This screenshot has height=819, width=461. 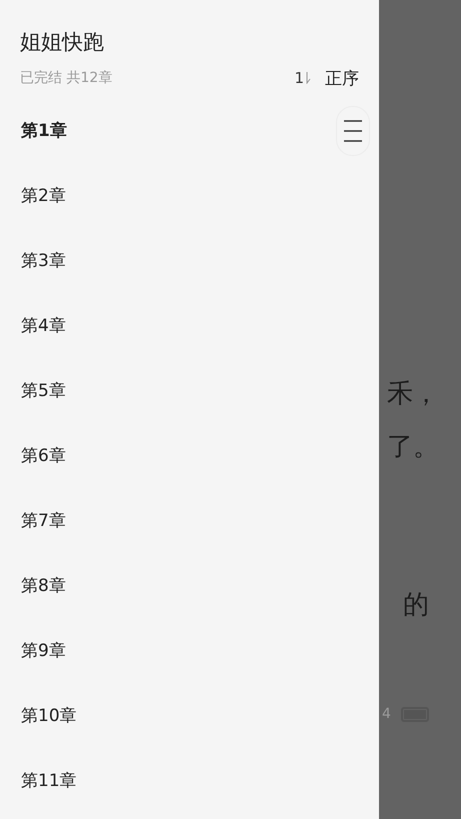 What do you see at coordinates (38, 716) in the screenshot?
I see `chapter-item: 第10章` at bounding box center [38, 716].